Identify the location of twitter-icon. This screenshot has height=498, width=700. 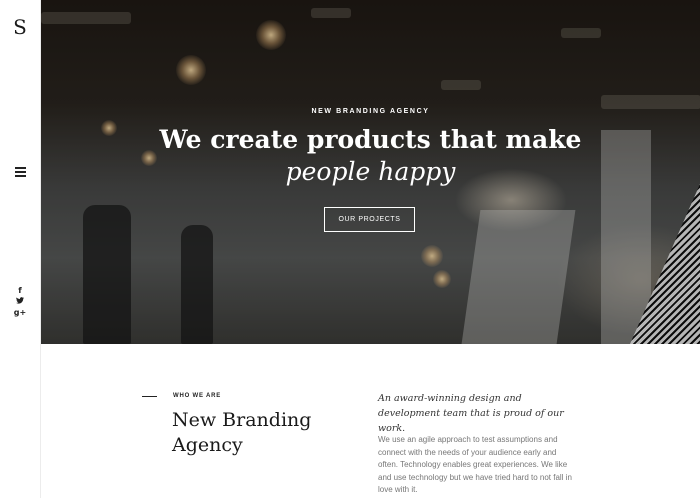
(20, 301).